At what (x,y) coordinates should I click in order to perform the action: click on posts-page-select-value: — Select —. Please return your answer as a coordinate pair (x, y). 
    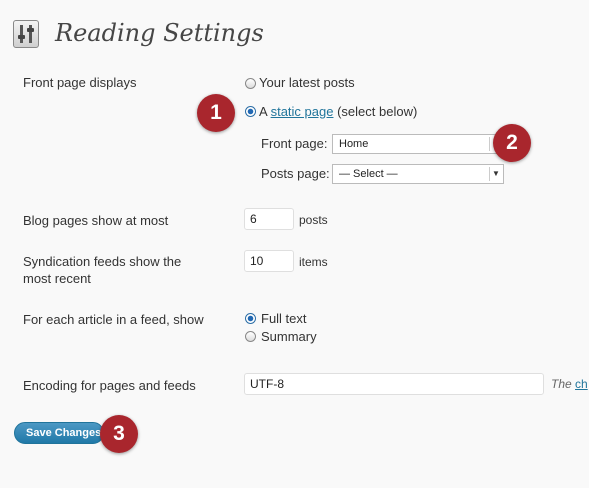
    Looking at the image, I should click on (368, 174).